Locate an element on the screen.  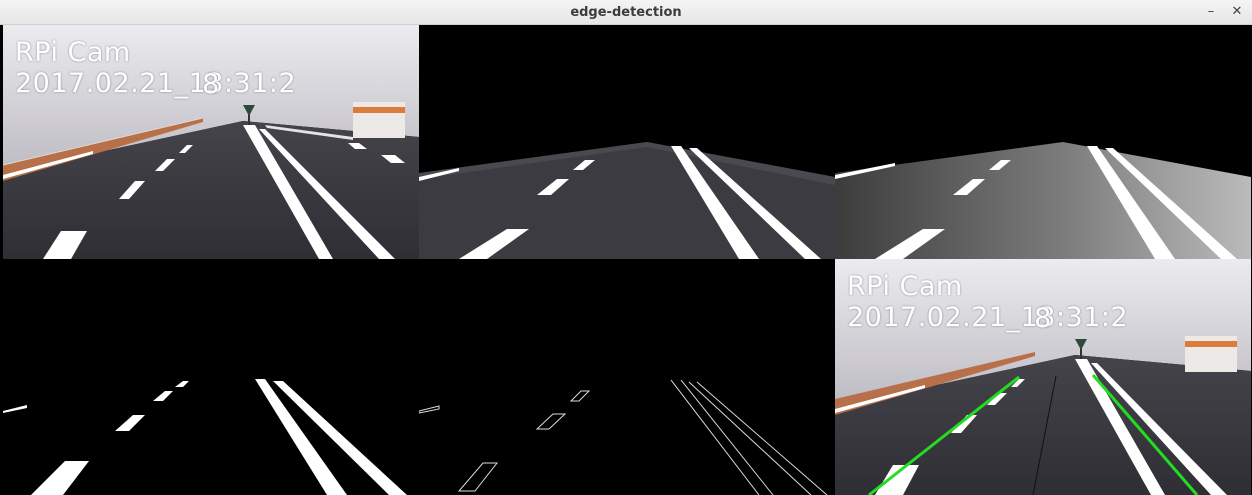
threshold-frame-image is located at coordinates (205, 437).